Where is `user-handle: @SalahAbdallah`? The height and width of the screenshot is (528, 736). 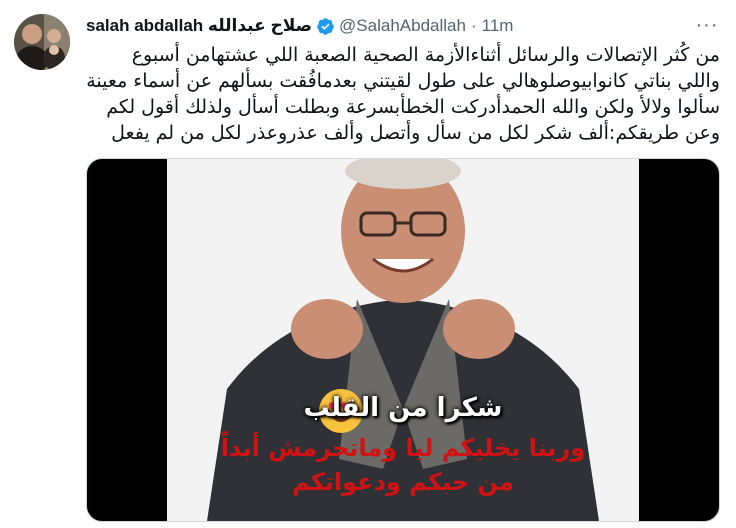
user-handle: @SalahAbdallah is located at coordinates (402, 26).